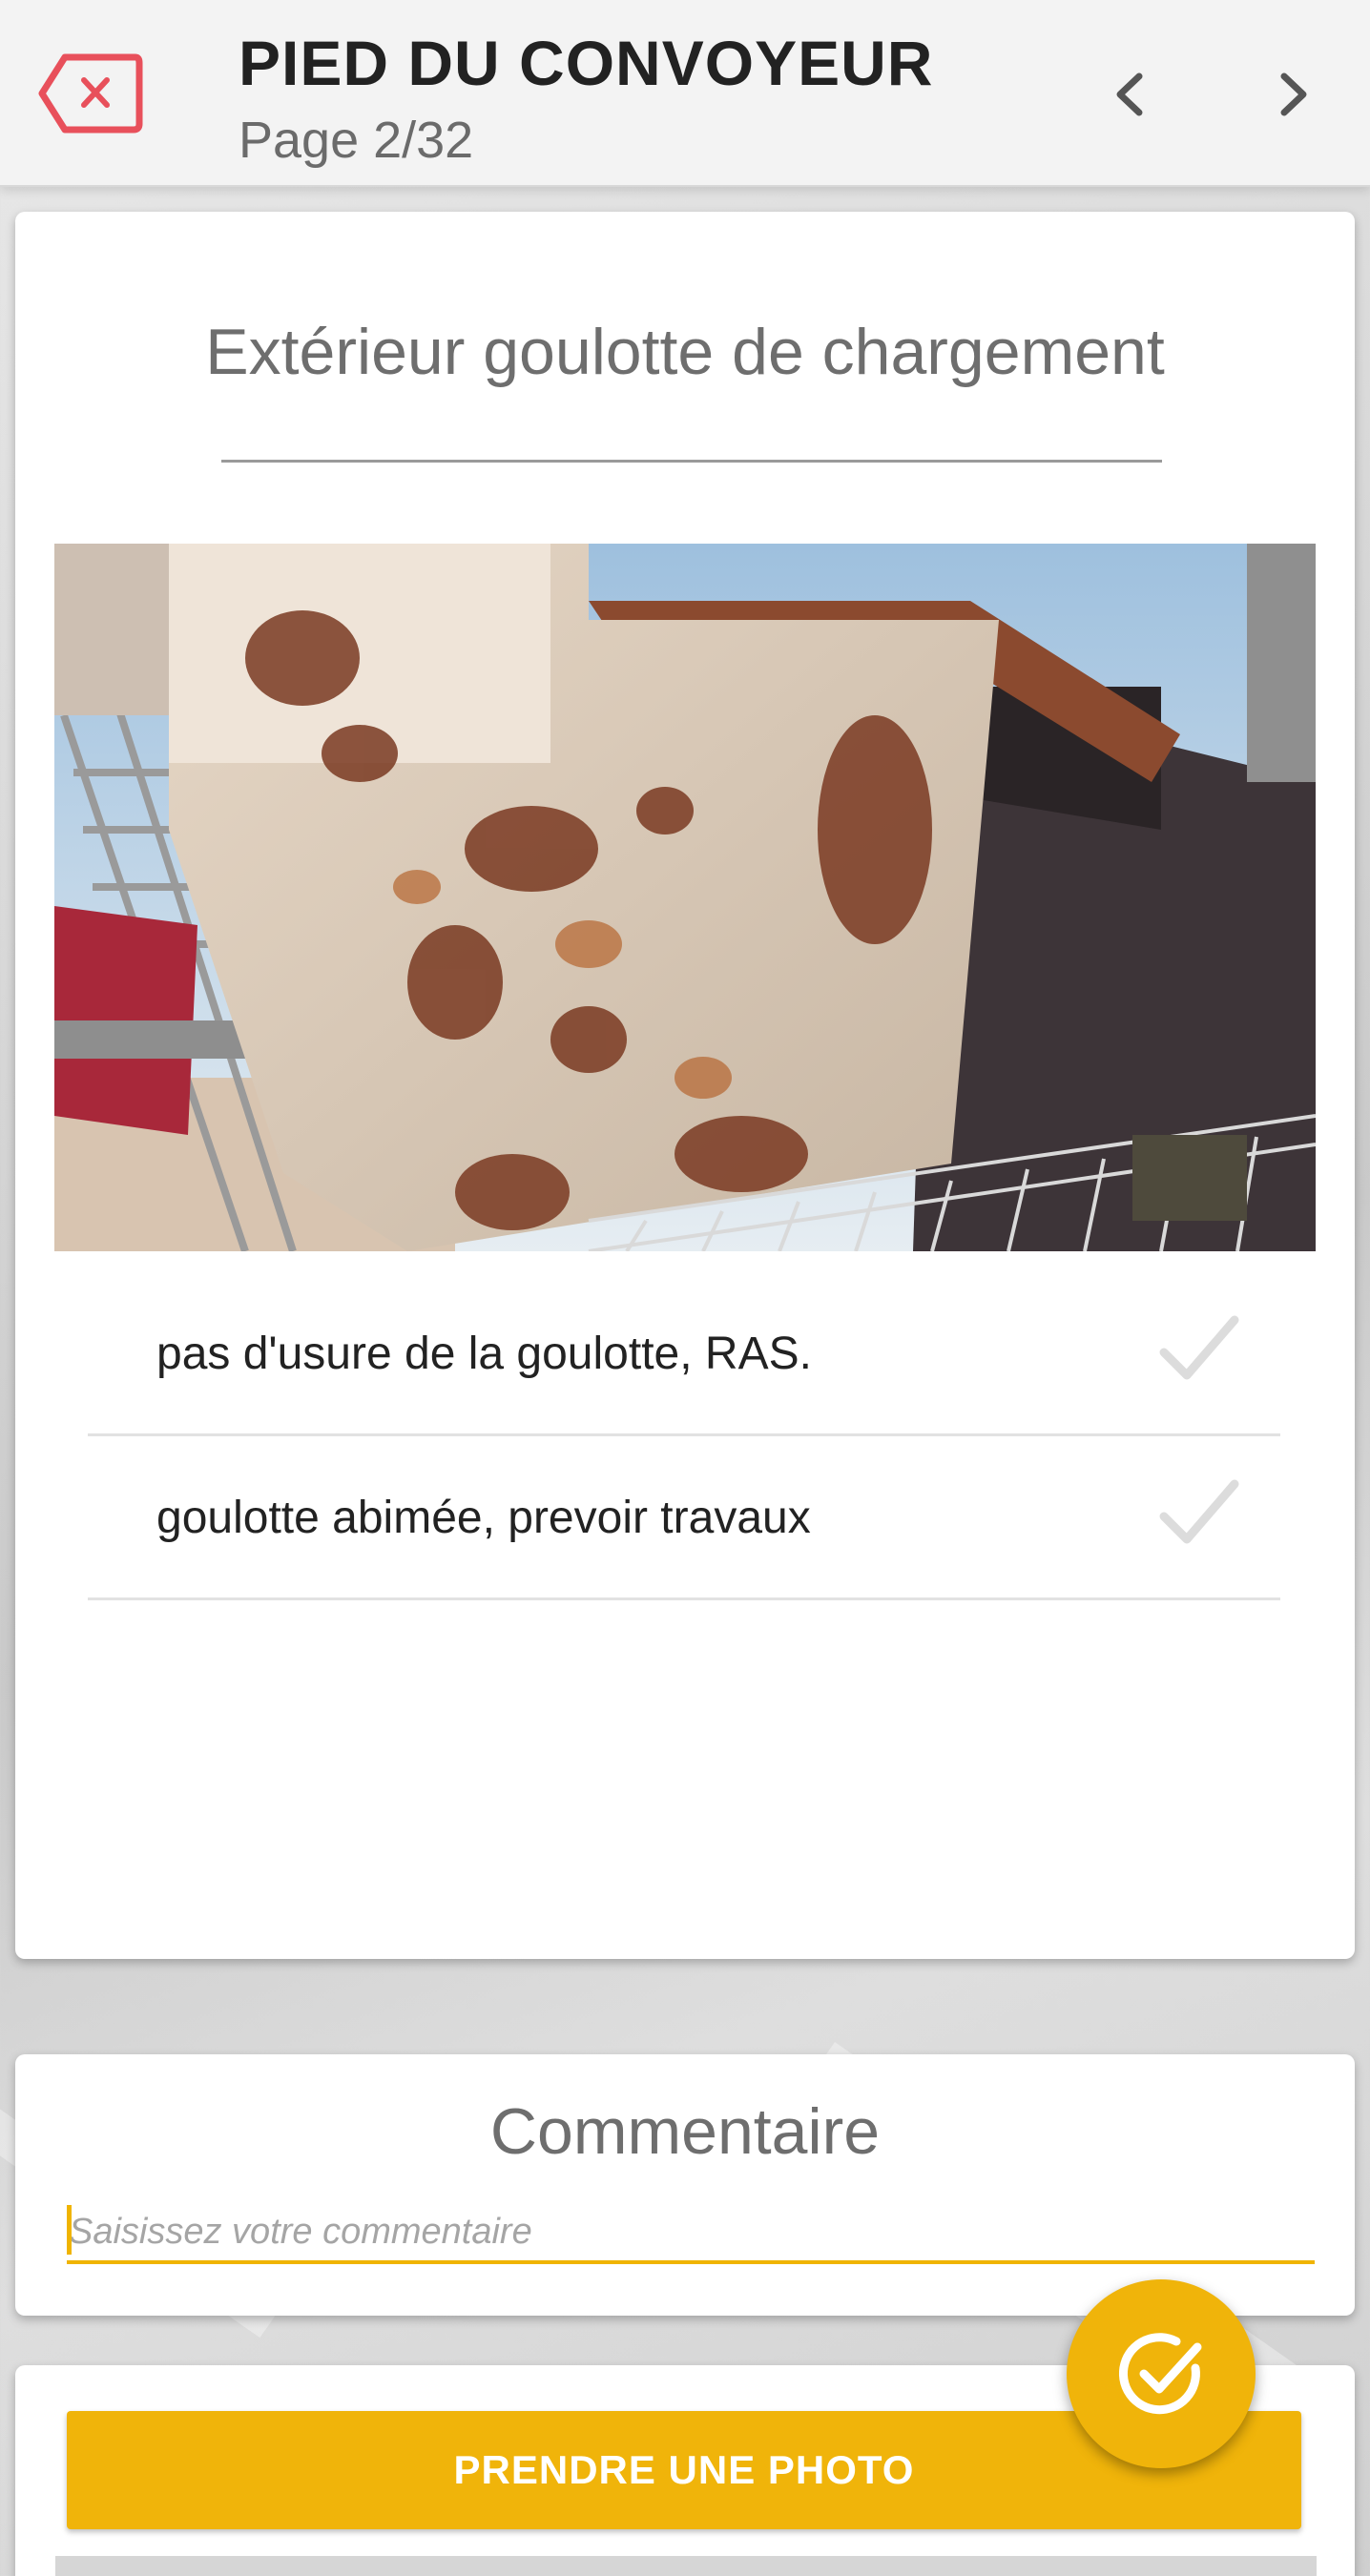 This screenshot has width=1370, height=2576. What do you see at coordinates (685, 2131) in the screenshot?
I see `comment-title: Commentaire` at bounding box center [685, 2131].